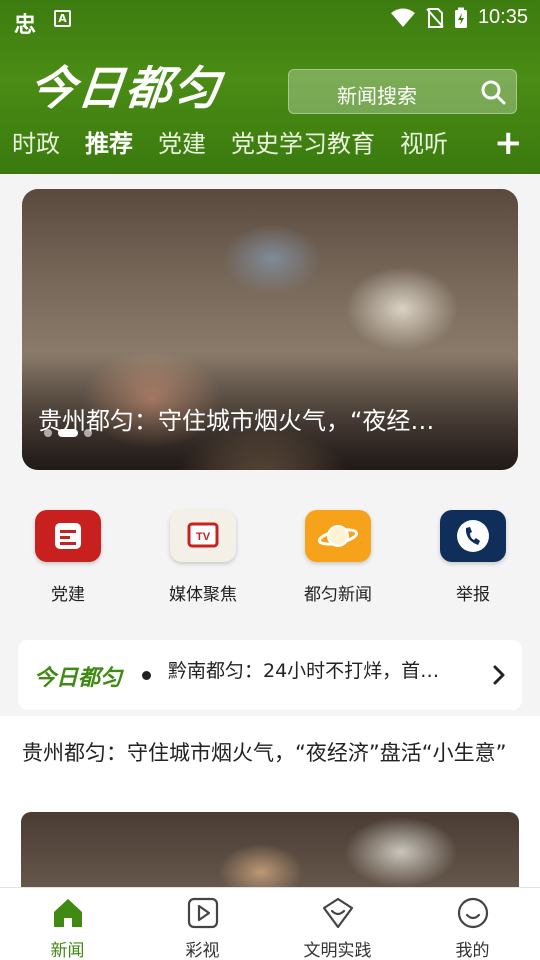  I want to click on quick-link-media: TV 媒体聚焦, so click(203, 552).